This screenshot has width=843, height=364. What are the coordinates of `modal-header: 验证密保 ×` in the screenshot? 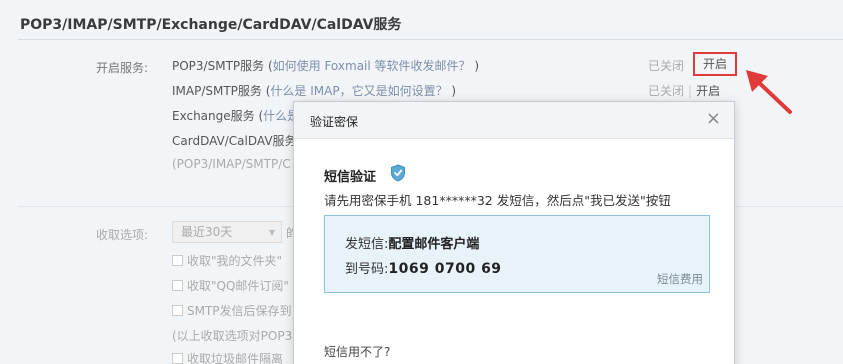 It's located at (514, 120).